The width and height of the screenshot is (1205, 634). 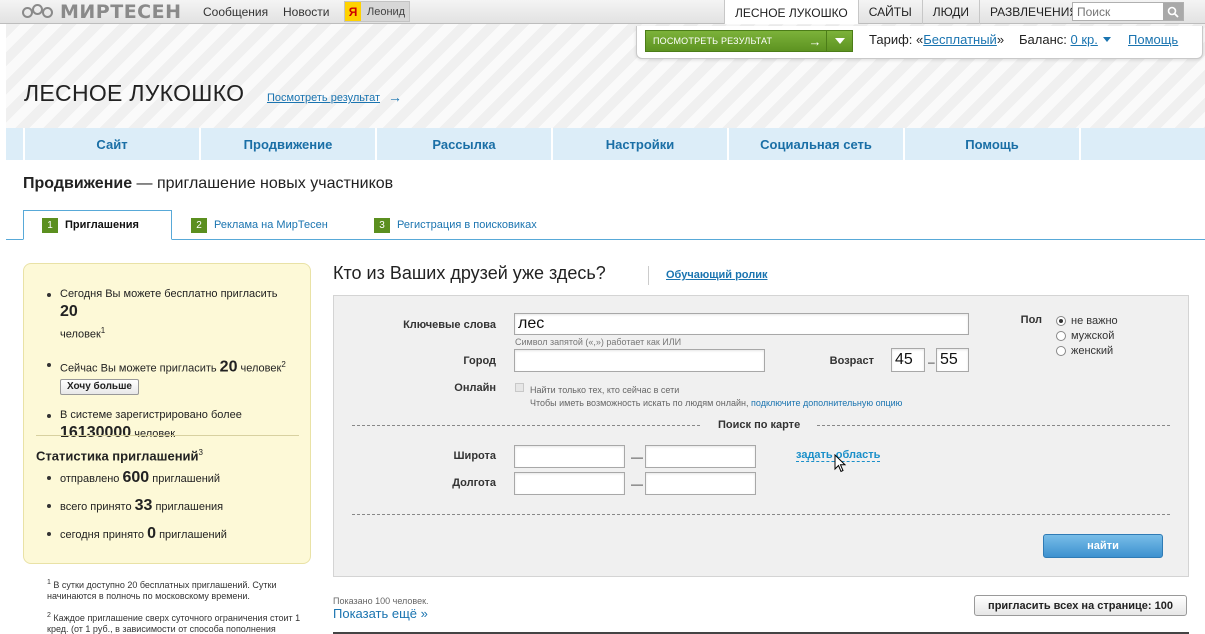 What do you see at coordinates (1092, 351) in the screenshot?
I see `gender-option-label: женский` at bounding box center [1092, 351].